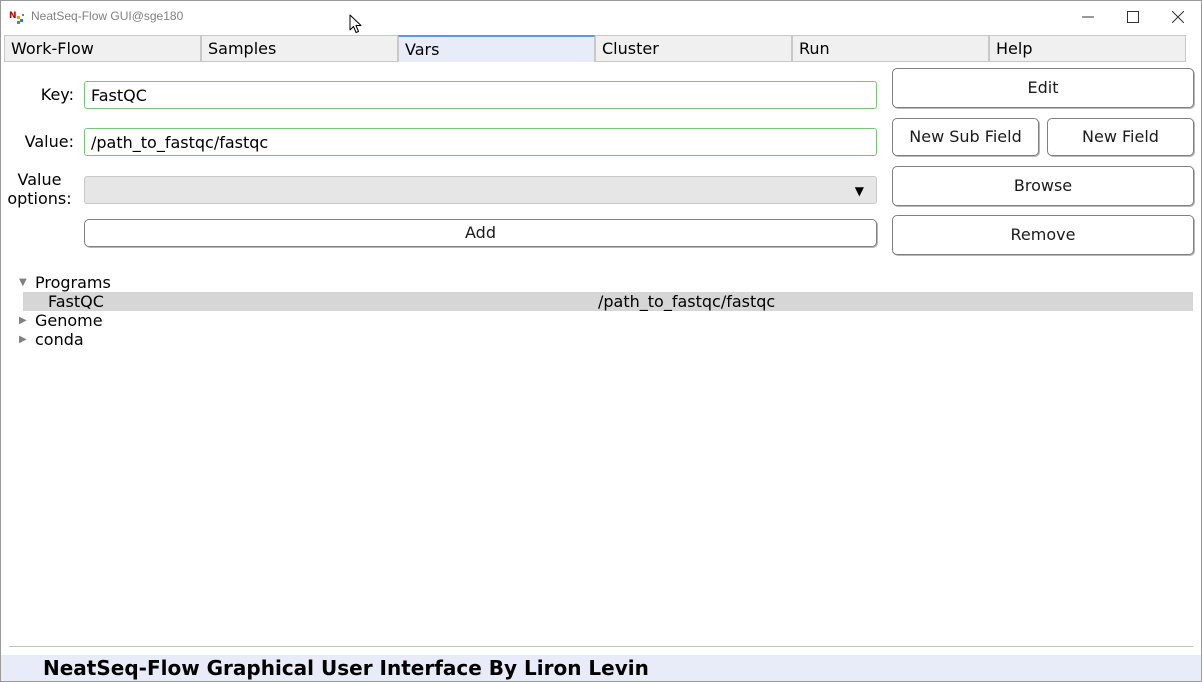 This screenshot has width=1202, height=682. What do you see at coordinates (630, 48) in the screenshot?
I see `tab-label: Cluster` at bounding box center [630, 48].